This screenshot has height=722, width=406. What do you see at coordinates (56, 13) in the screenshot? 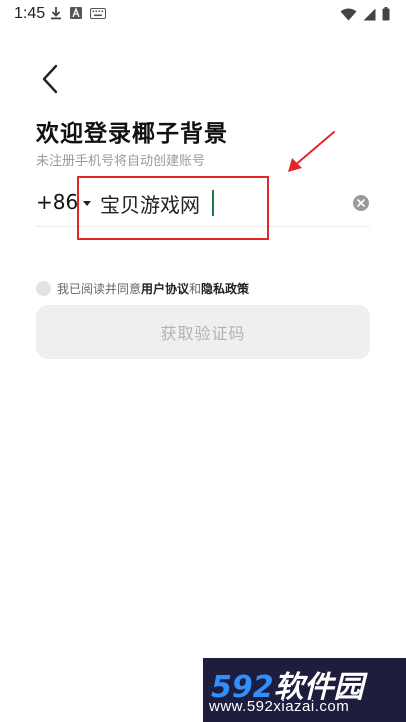
I see `download-icon` at bounding box center [56, 13].